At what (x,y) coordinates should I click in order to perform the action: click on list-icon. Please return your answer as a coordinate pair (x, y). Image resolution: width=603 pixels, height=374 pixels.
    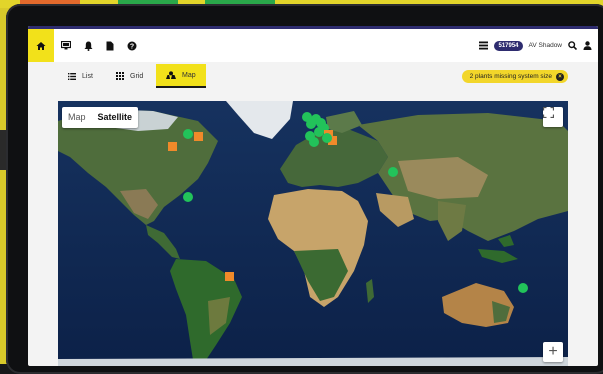
    Looking at the image, I should click on (72, 76).